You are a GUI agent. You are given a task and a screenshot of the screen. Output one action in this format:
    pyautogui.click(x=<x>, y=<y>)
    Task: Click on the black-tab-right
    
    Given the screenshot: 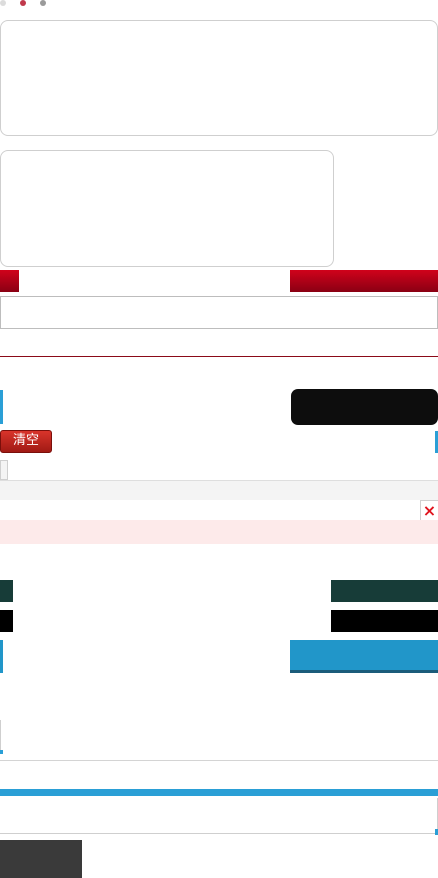 What is the action you would take?
    pyautogui.click(x=384, y=621)
    